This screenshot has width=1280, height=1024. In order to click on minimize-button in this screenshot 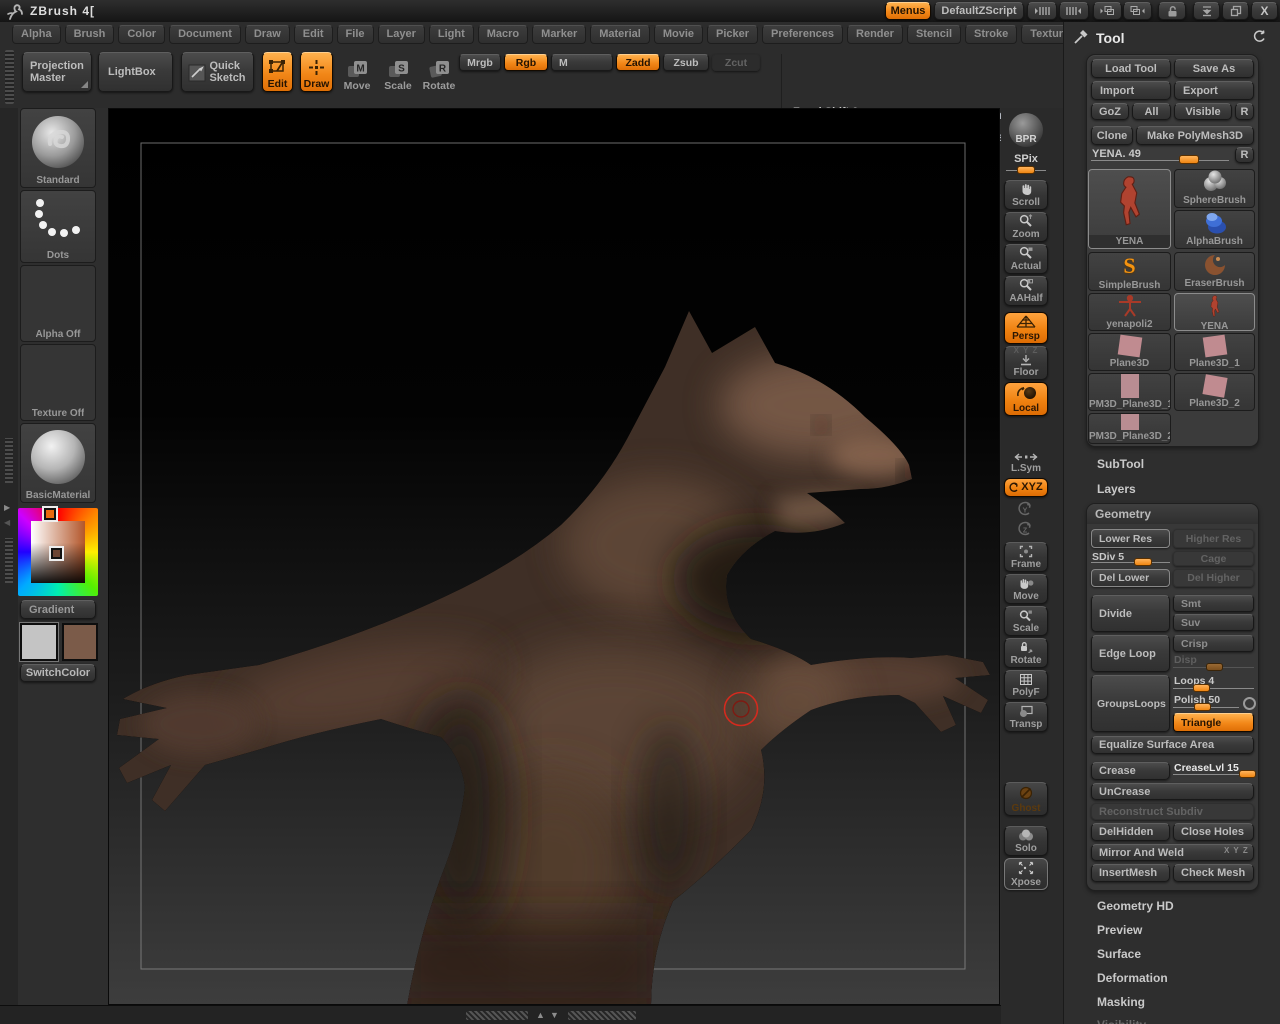, I will do `click(1206, 11)`.